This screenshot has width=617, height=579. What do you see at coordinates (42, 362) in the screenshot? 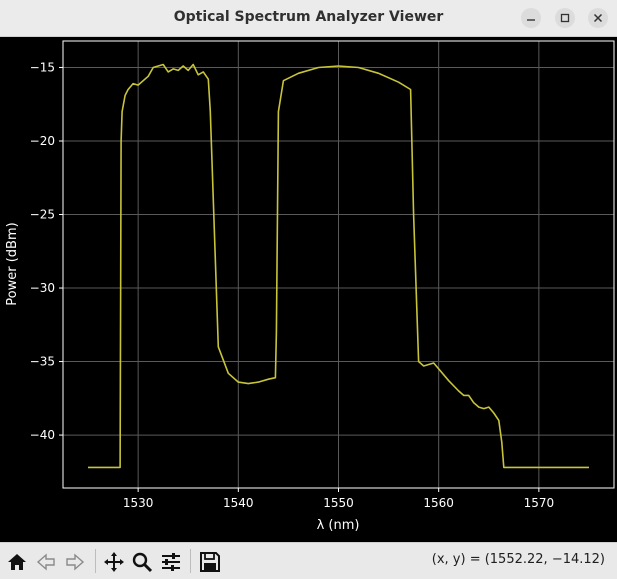
I see `y-tick-label: −35` at bounding box center [42, 362].